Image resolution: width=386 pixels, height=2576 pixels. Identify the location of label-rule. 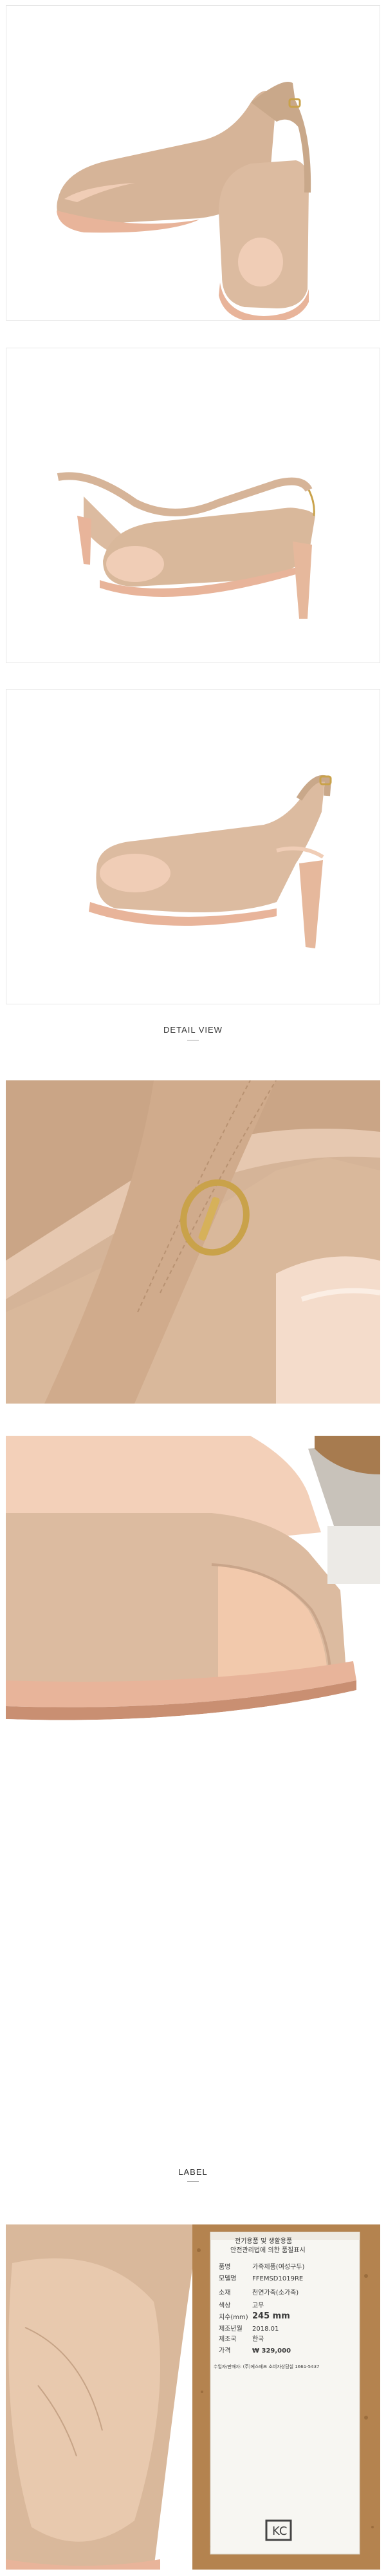
(193, 2181).